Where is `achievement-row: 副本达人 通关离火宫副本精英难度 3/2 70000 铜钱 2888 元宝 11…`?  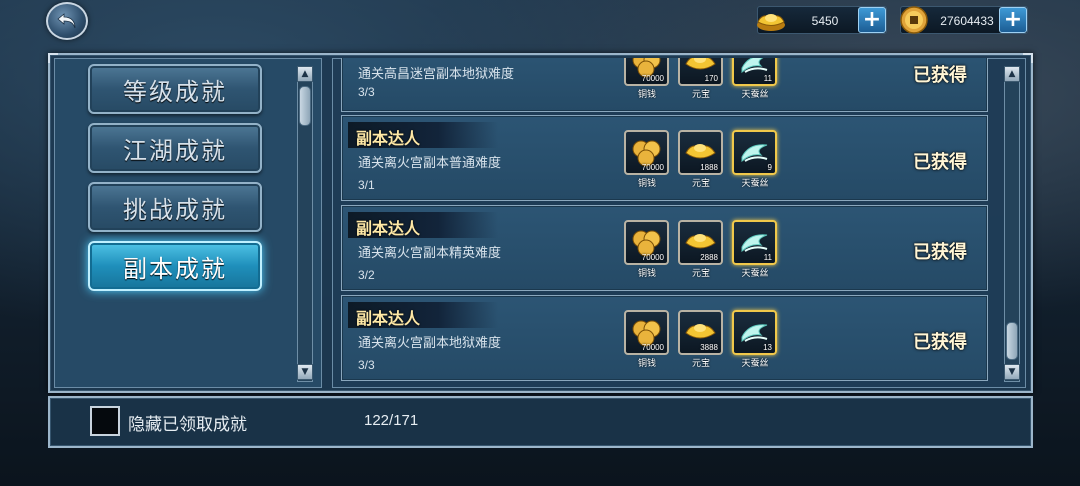 achievement-row: 副本达人 通关离火宫副本精英难度 3/2 70000 铜钱 2888 元宝 11… is located at coordinates (664, 248).